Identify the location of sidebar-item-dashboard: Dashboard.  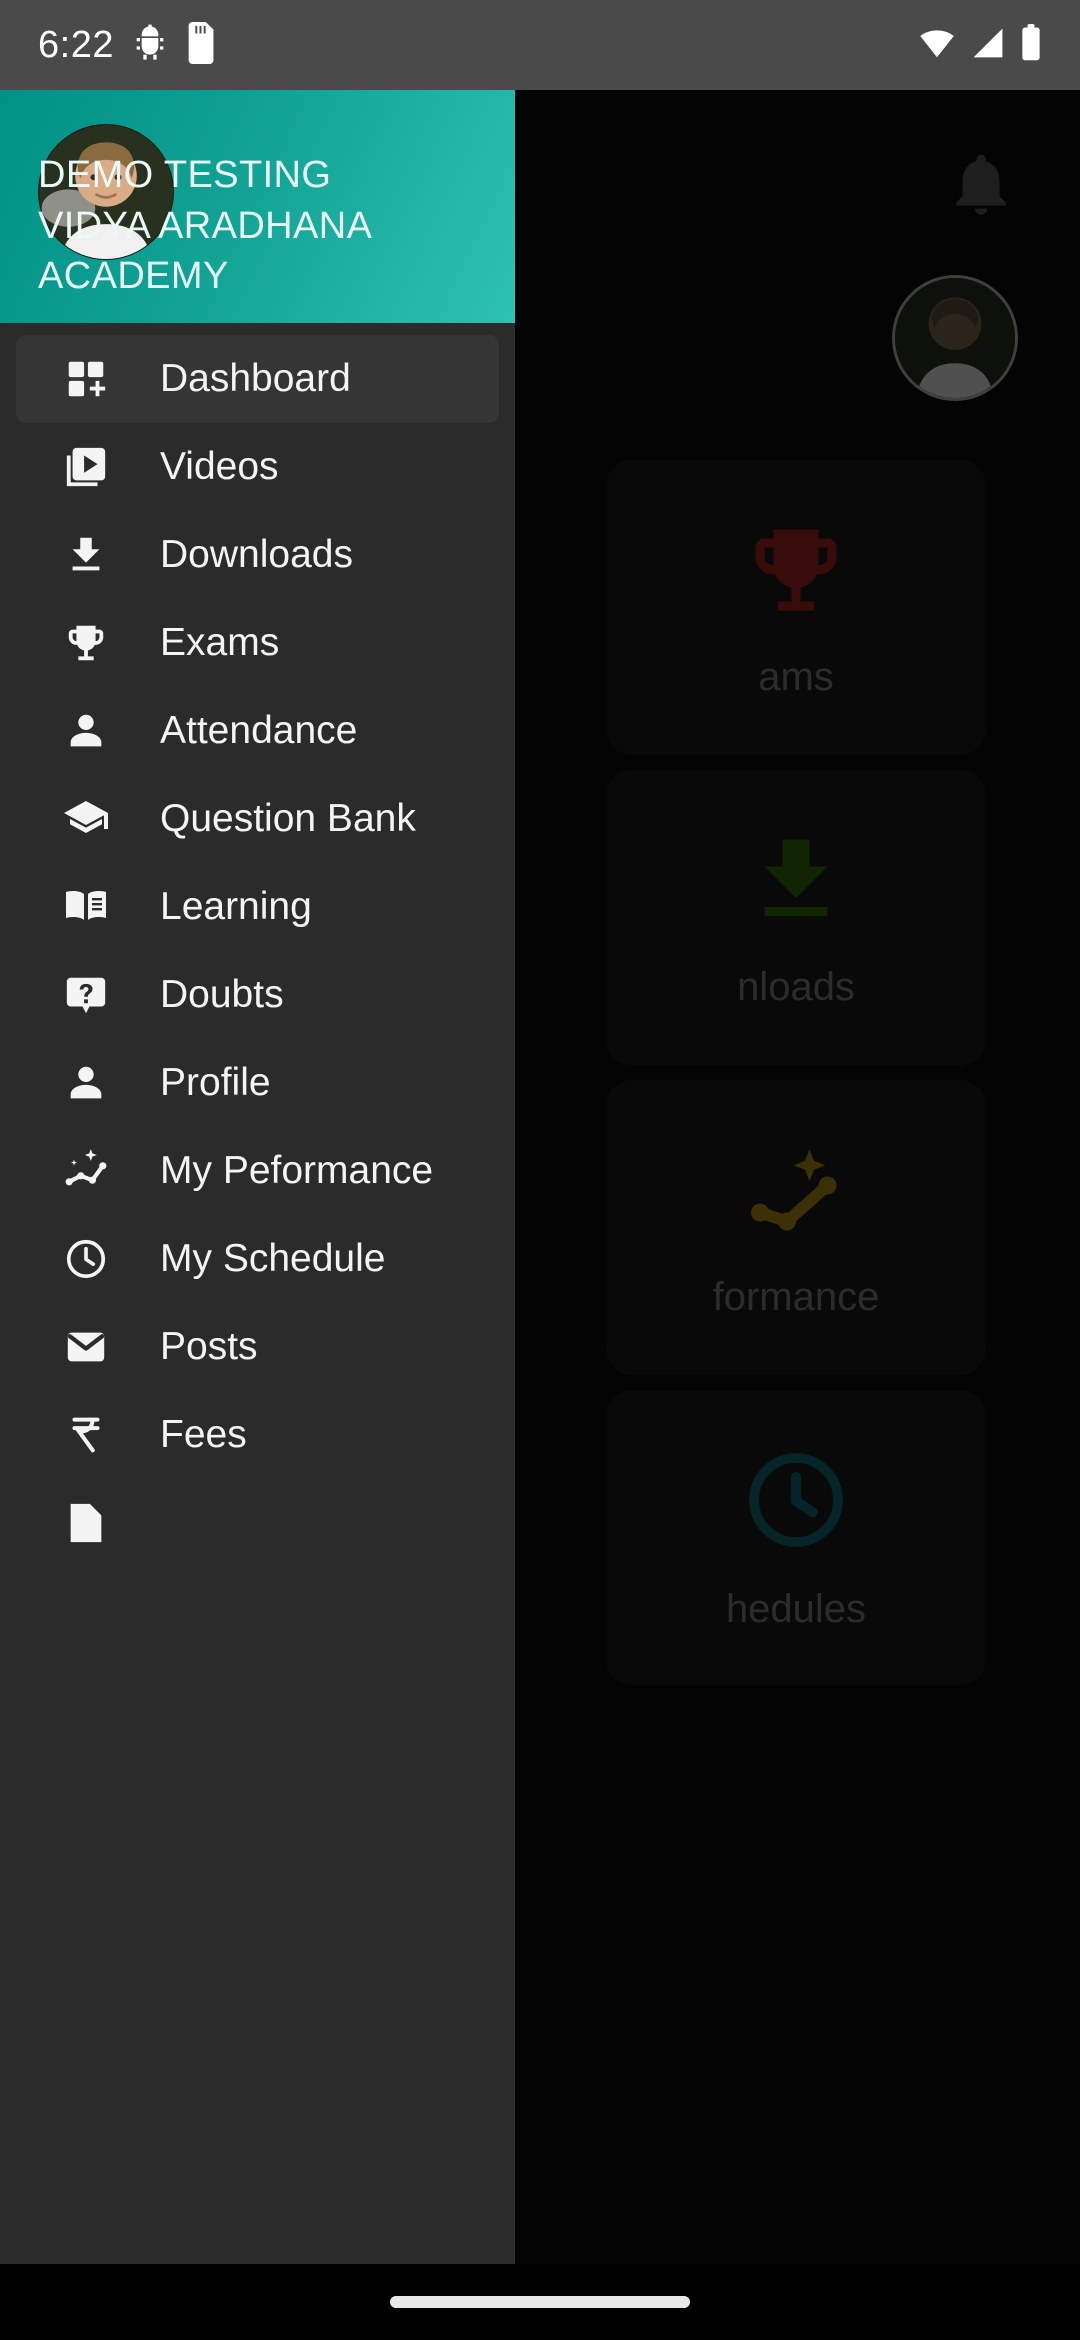
(257, 379).